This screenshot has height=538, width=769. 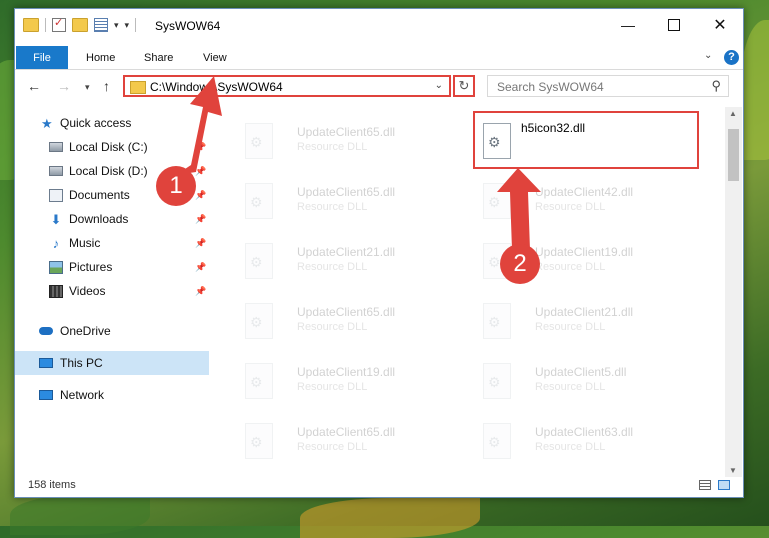 I want to click on properties-check-icon, so click(x=59, y=24).